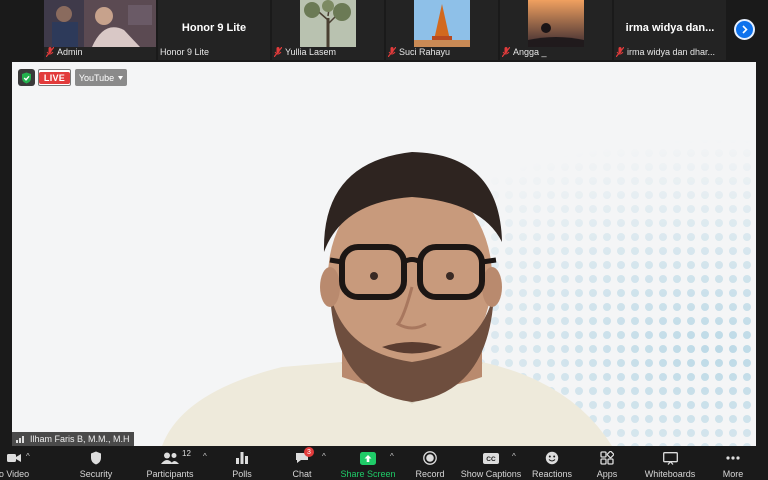 This screenshot has width=768, height=480. Describe the element at coordinates (96, 458) in the screenshot. I see `shield-icon` at that location.